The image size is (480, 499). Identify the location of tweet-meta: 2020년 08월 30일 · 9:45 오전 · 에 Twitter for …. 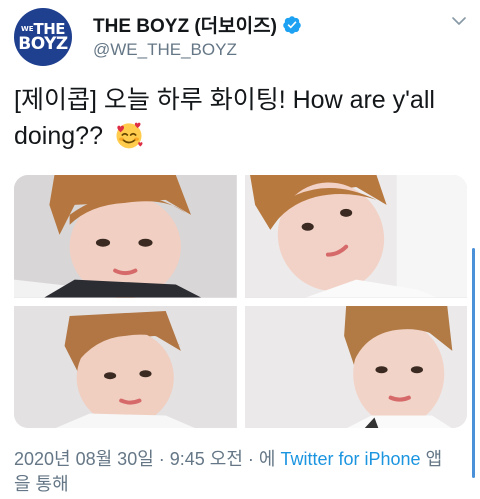
(234, 472).